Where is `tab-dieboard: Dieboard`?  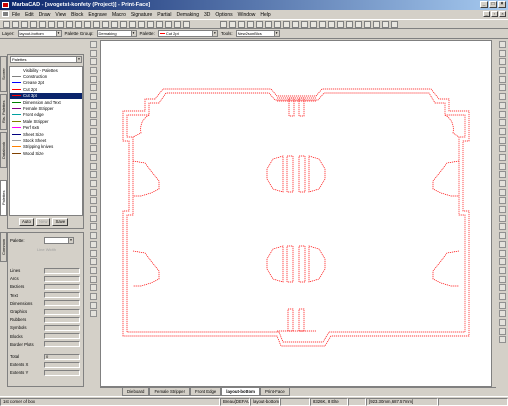 tab-dieboard: Dieboard is located at coordinates (136, 392).